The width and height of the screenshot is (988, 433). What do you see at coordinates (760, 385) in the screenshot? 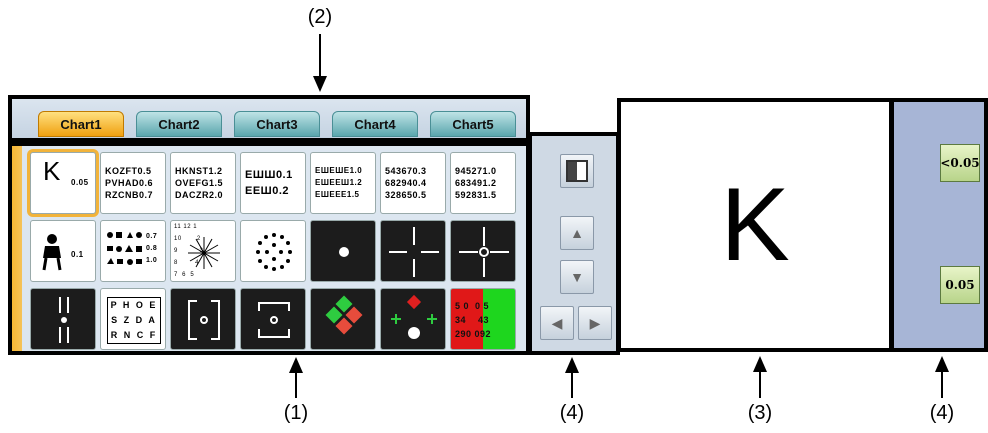
I see `arrow-3-line` at bounding box center [760, 385].